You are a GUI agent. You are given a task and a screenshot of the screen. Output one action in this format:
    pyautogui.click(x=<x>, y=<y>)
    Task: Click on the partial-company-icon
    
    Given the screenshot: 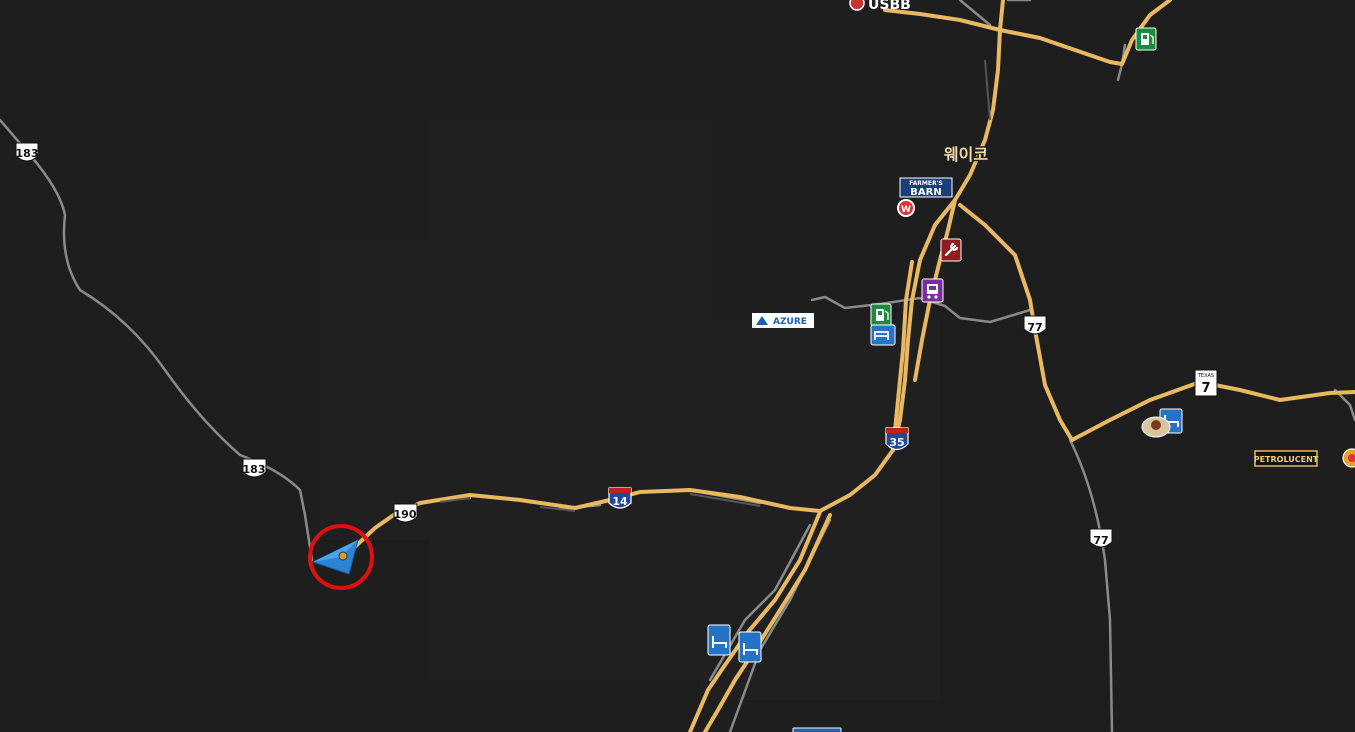 What is the action you would take?
    pyautogui.click(x=1348, y=458)
    